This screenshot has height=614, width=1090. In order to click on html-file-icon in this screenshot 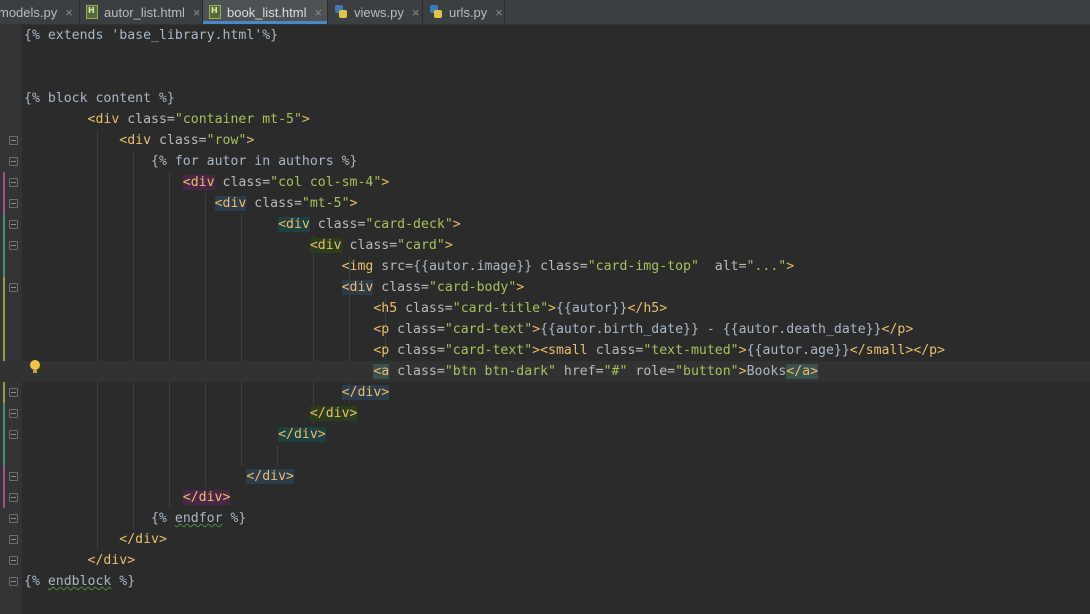, I will do `click(215, 12)`.